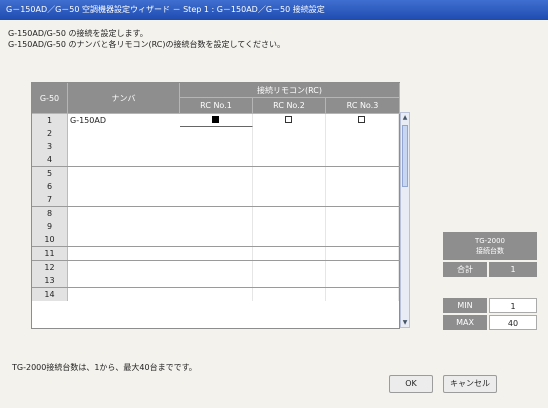  What do you see at coordinates (124, 120) in the screenshot?
I see `row-name-cell: G-150AD` at bounding box center [124, 120].